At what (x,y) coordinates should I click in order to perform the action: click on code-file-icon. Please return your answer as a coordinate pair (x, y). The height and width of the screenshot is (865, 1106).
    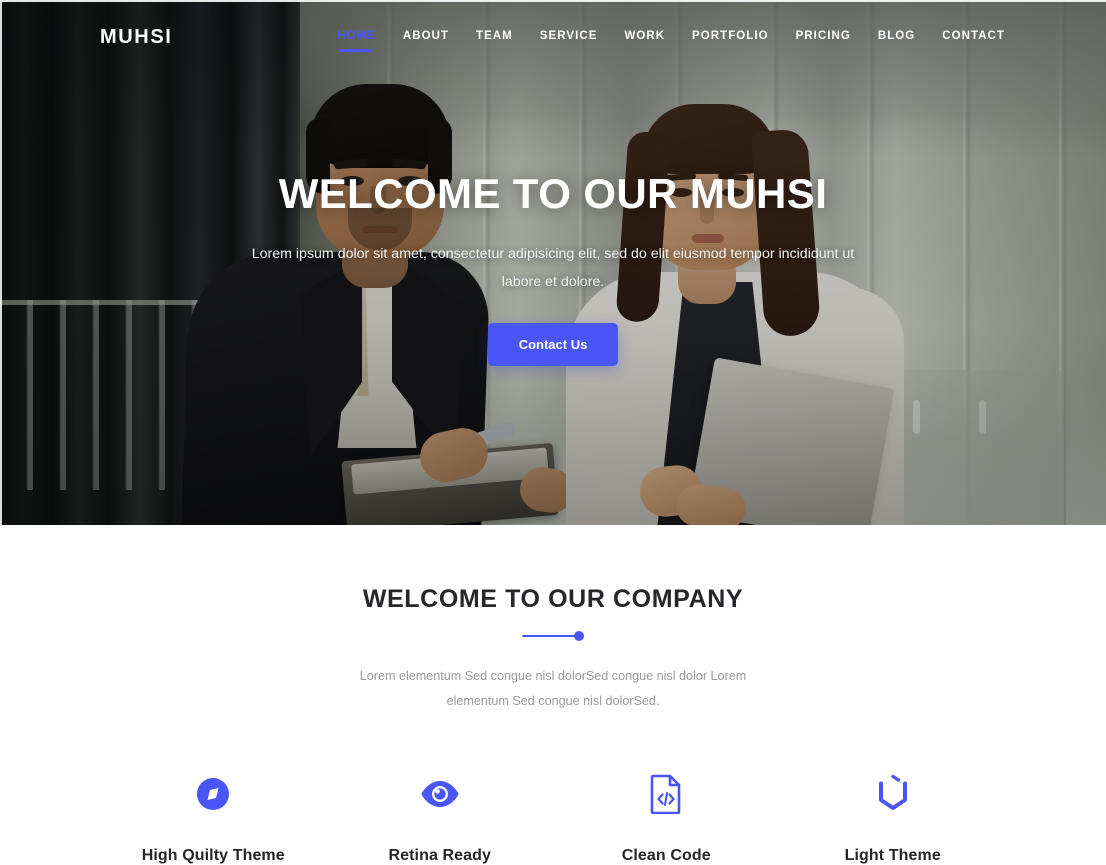
    Looking at the image, I should click on (666, 794).